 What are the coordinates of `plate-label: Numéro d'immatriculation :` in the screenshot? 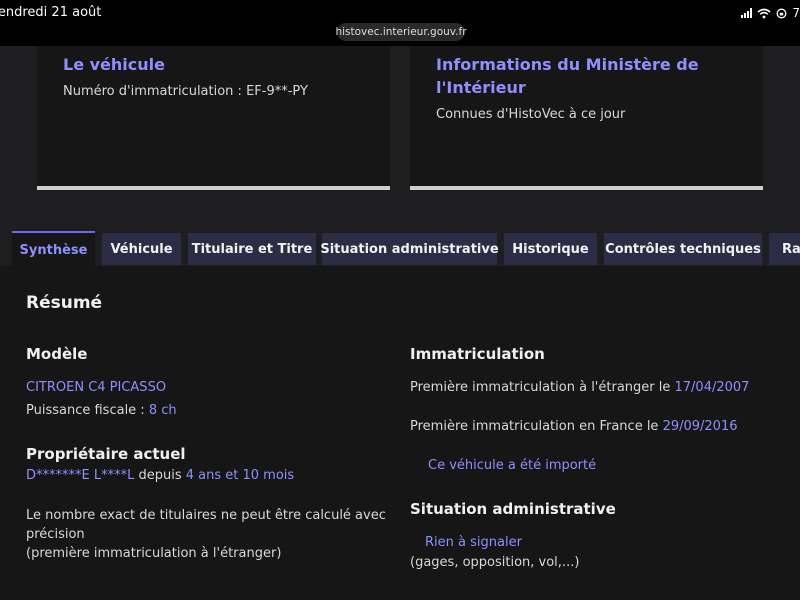 It's located at (155, 91).